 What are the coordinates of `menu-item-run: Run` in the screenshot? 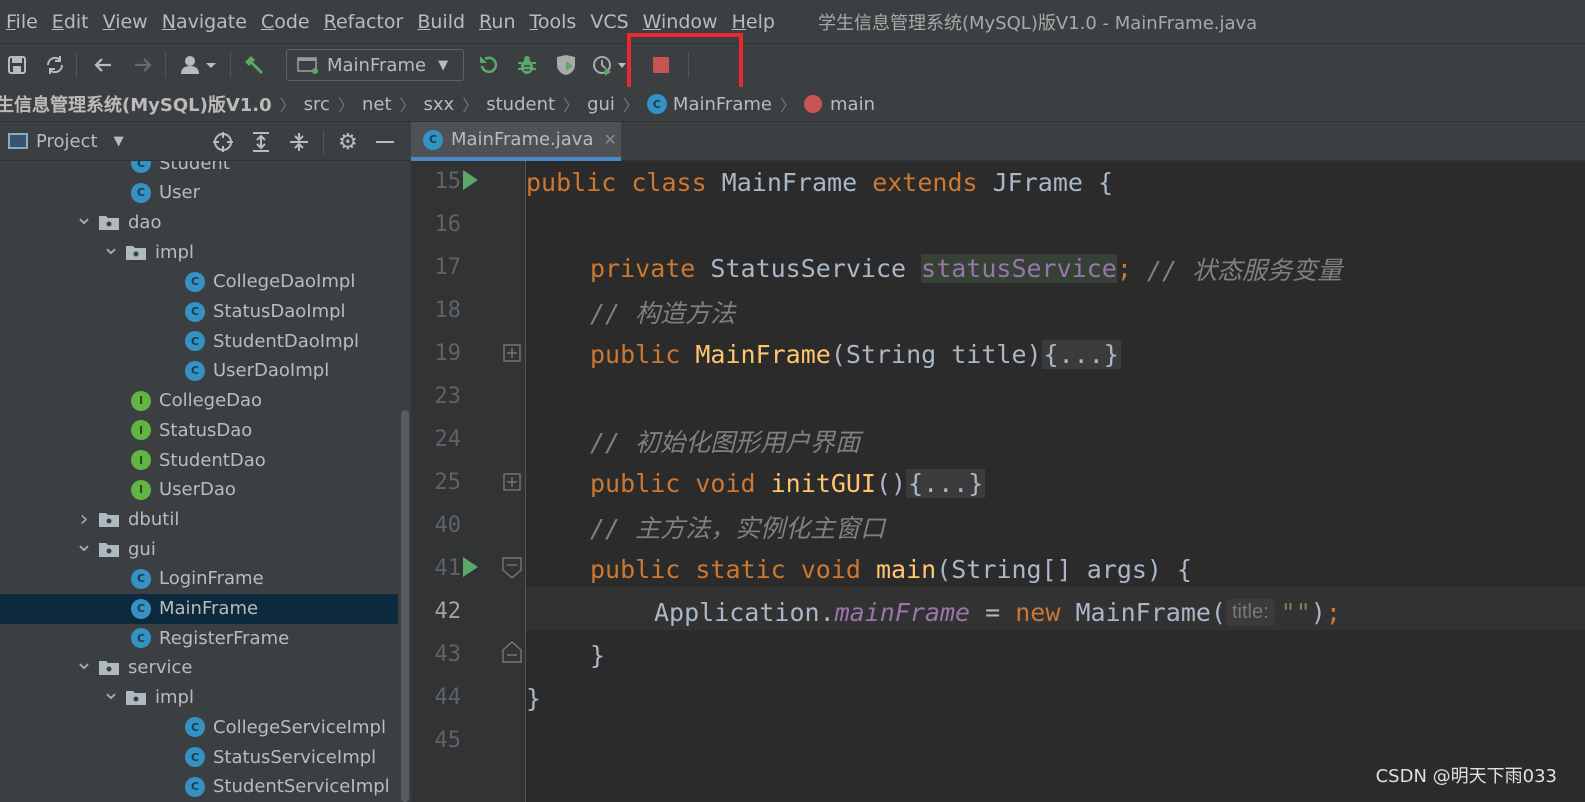 It's located at (497, 22).